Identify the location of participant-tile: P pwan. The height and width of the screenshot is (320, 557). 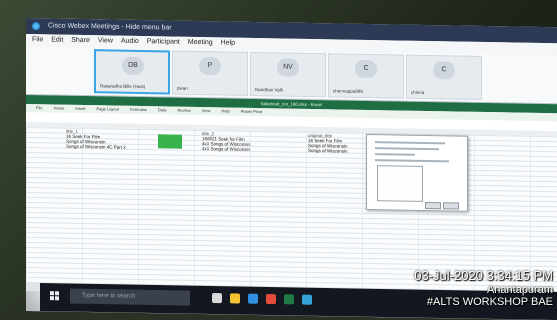
(210, 73).